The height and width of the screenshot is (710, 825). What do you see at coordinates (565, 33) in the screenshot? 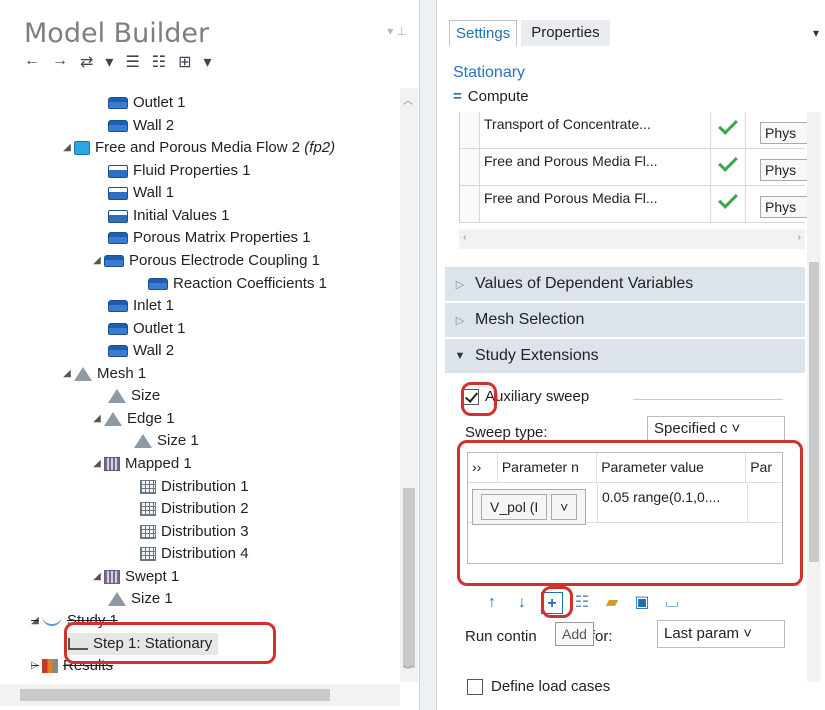
I see `tab-properties: Properties` at bounding box center [565, 33].